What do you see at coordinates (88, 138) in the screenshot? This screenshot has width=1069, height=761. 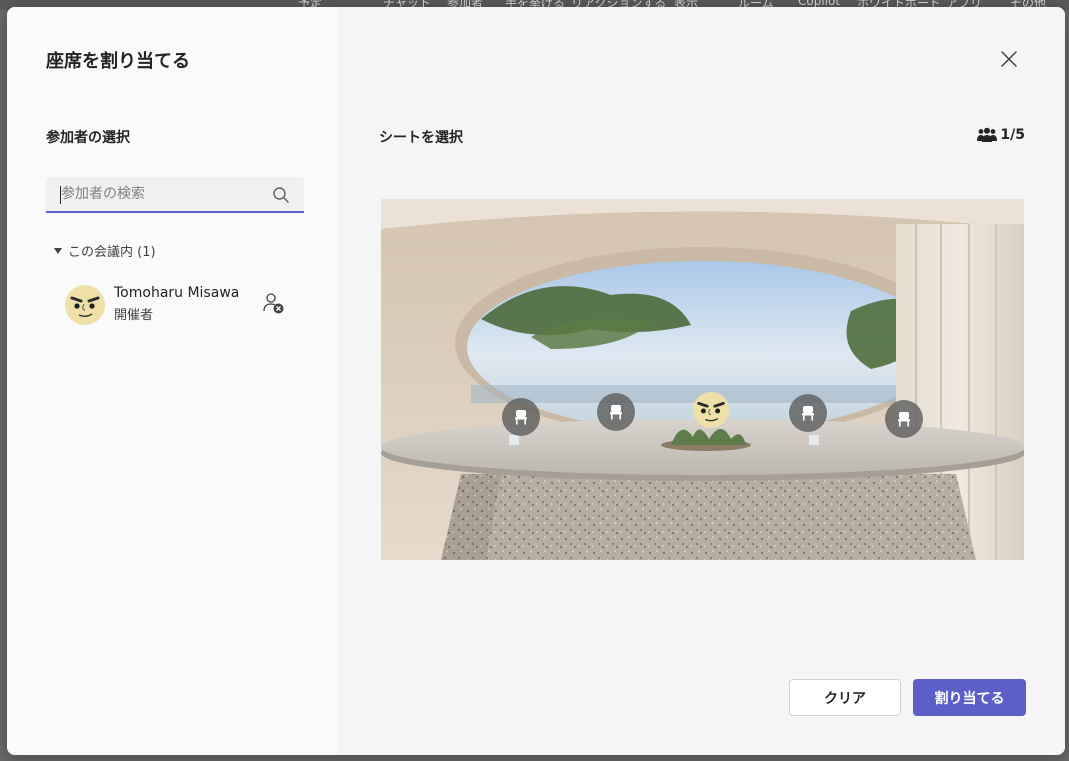 I see `participants-section-label: 参加者の選択` at bounding box center [88, 138].